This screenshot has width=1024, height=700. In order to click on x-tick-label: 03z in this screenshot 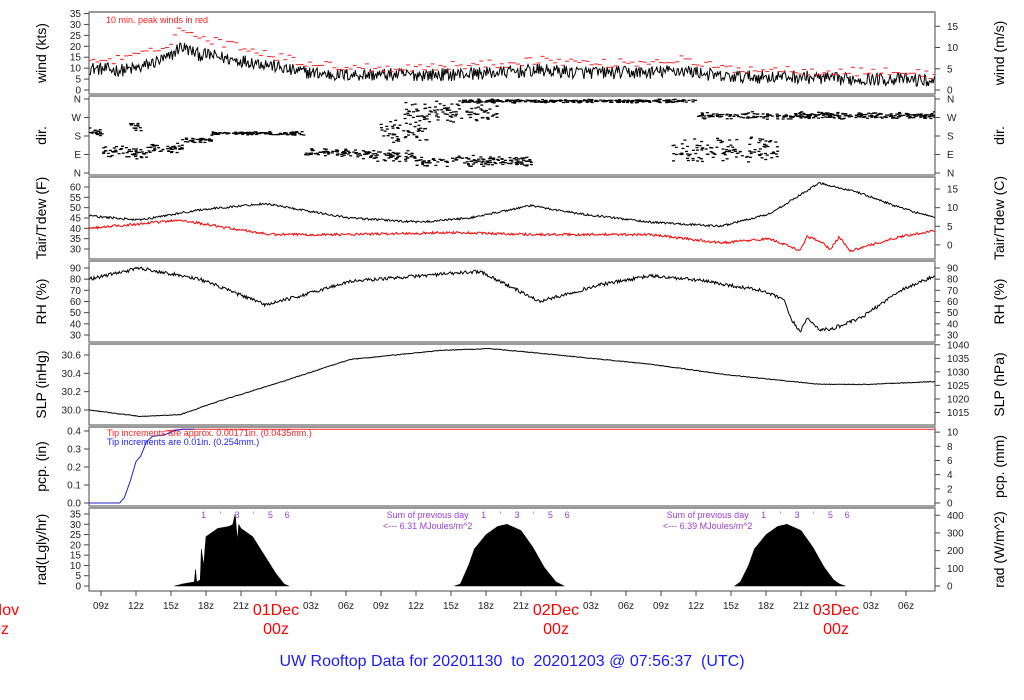, I will do `click(871, 606)`.